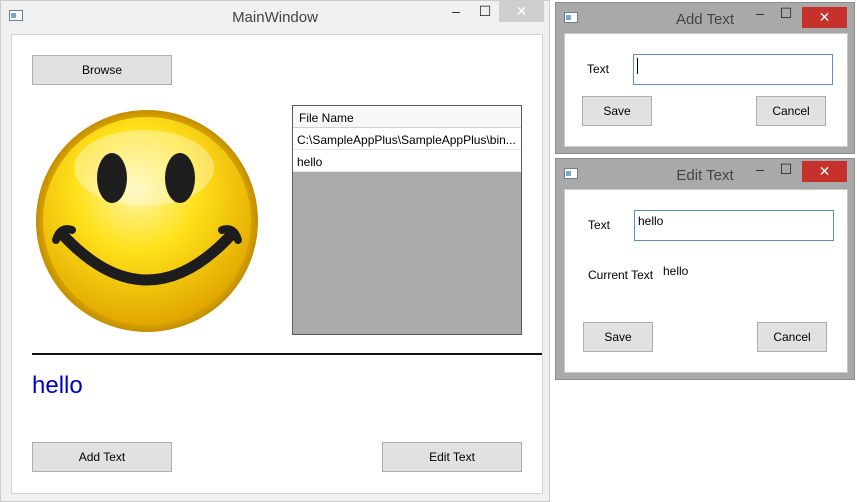 The width and height of the screenshot is (857, 502). Describe the element at coordinates (734, 225) in the screenshot. I see `edit-text-input: hello` at that location.